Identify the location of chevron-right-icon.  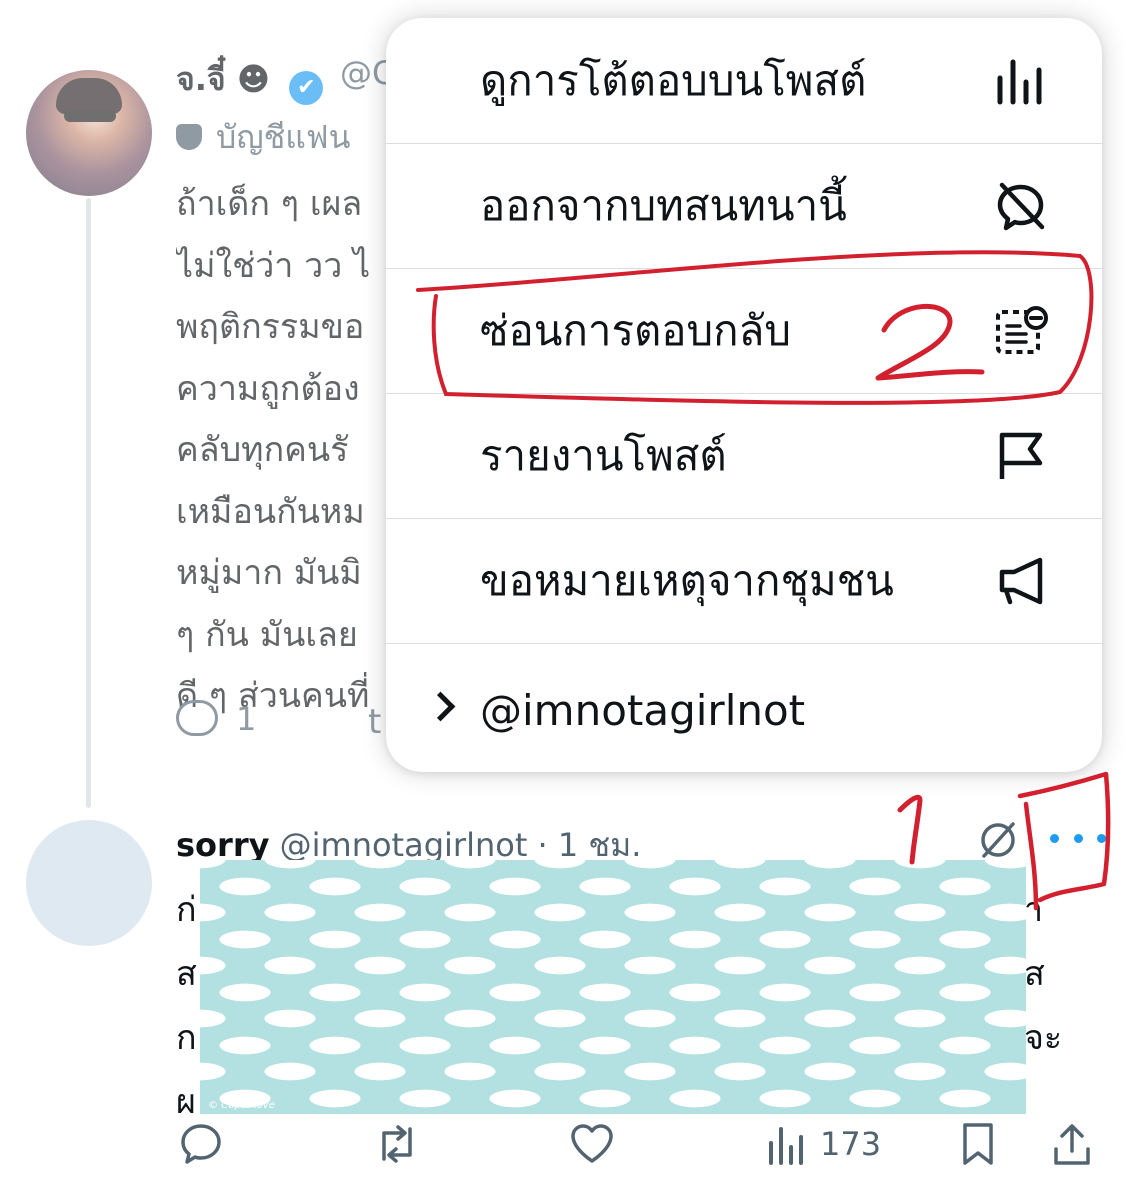
(440, 706).